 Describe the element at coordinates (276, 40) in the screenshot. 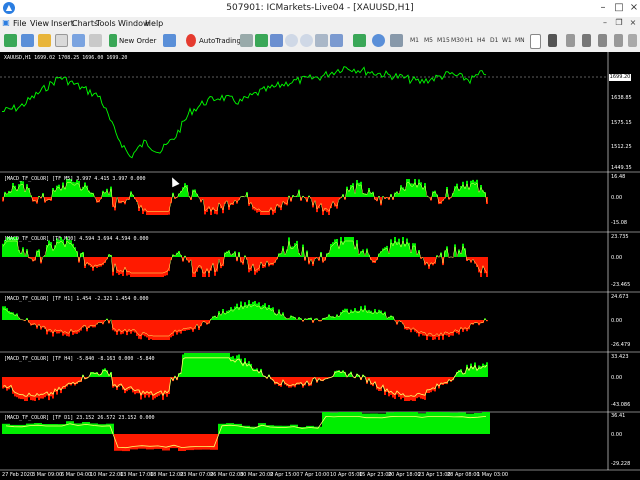

I see `line-chart-icon` at that location.